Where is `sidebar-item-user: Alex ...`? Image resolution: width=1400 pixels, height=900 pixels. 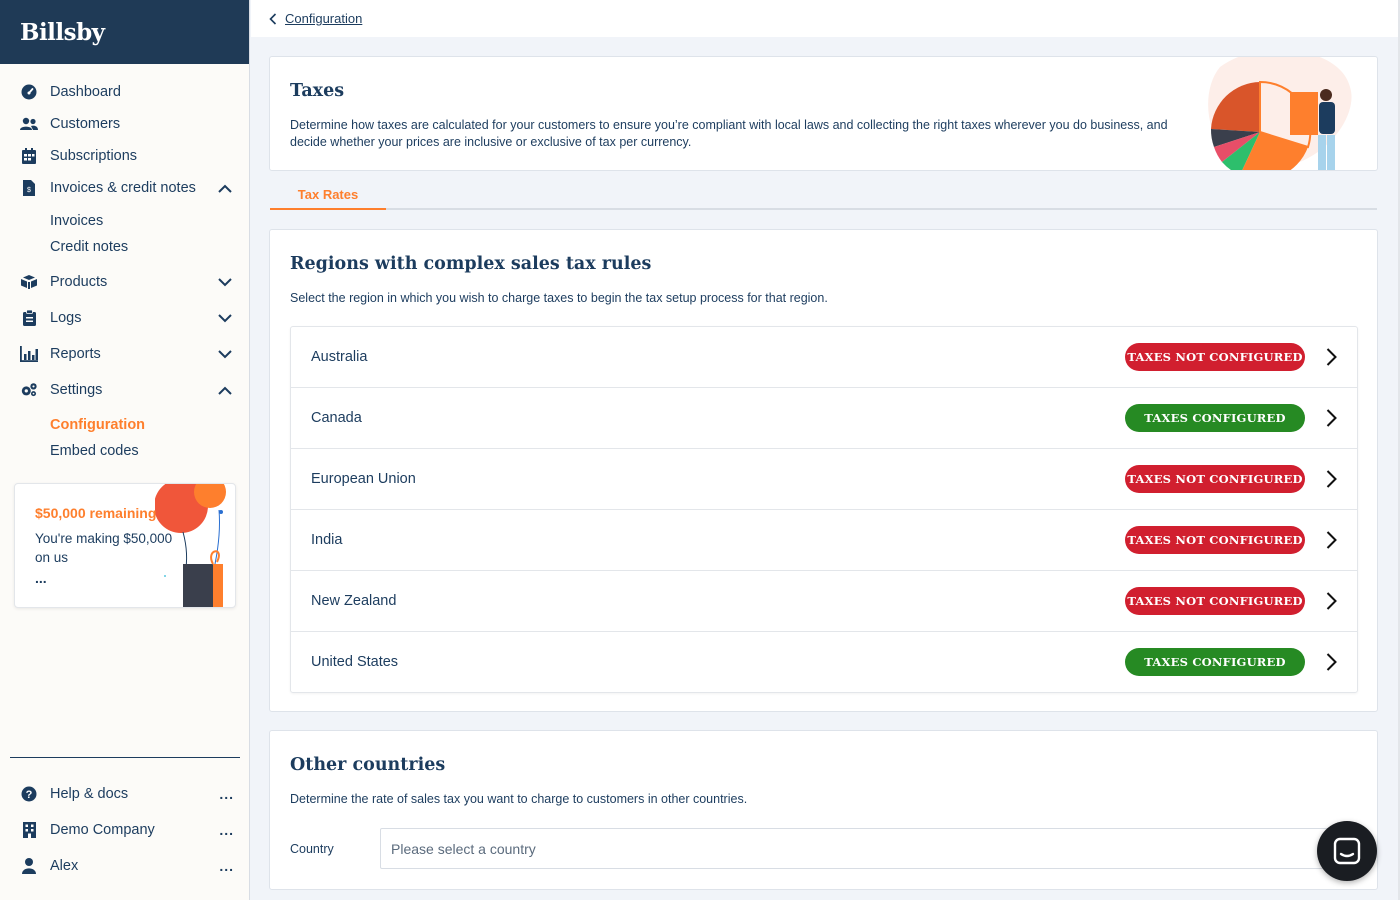 sidebar-item-user: Alex ... is located at coordinates (125, 866).